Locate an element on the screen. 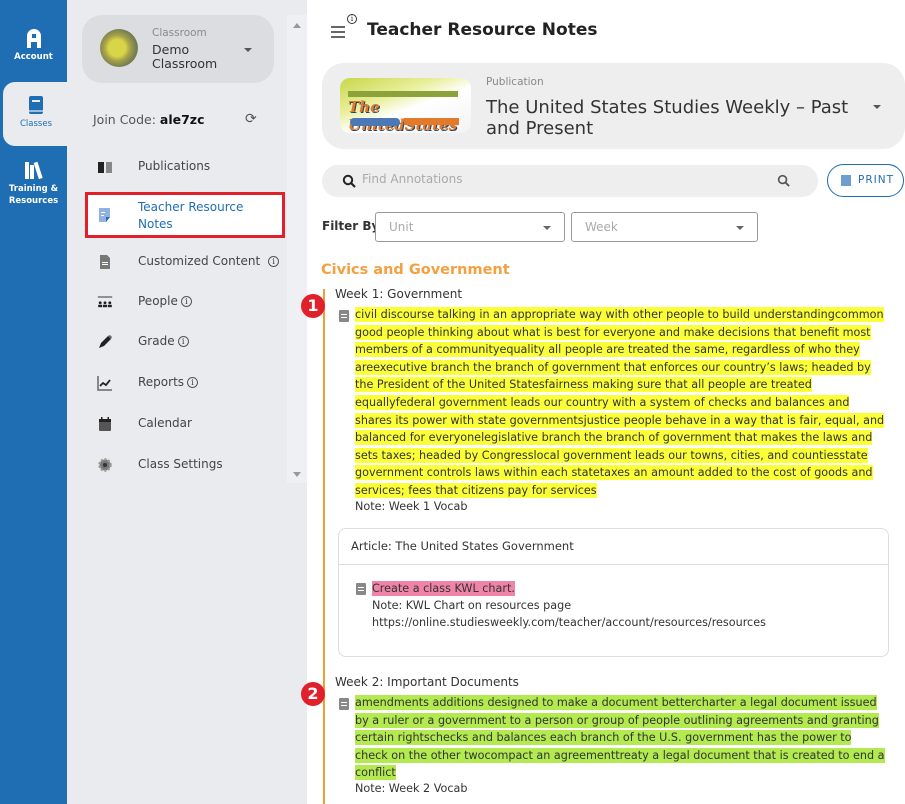 Image resolution: width=905 pixels, height=804 pixels. sidebar-item-label: Teacher Resource Notes is located at coordinates (191, 215).